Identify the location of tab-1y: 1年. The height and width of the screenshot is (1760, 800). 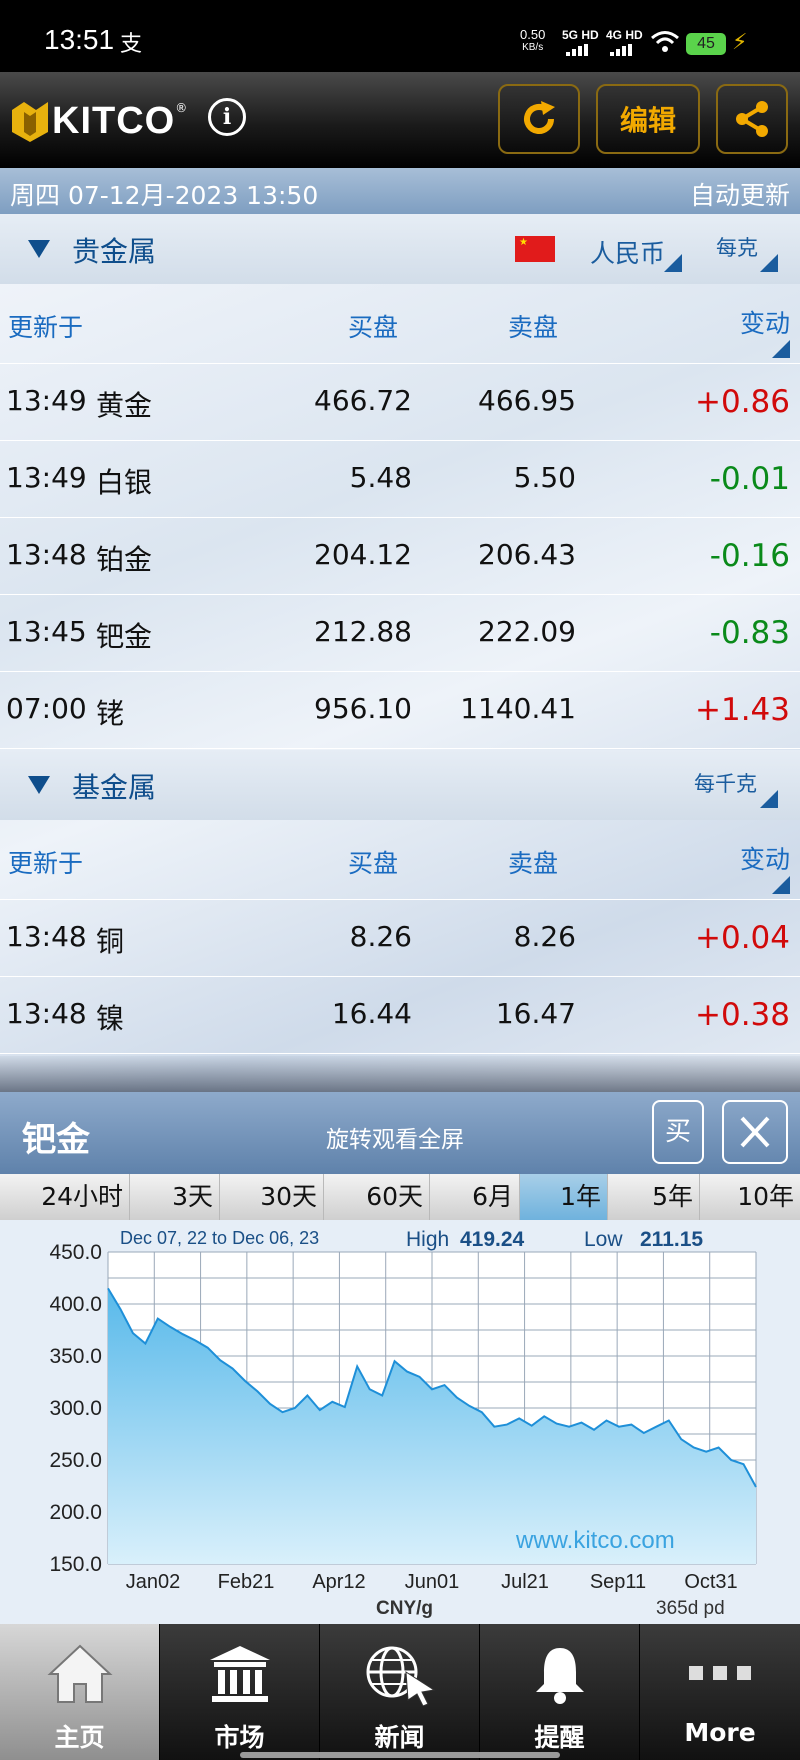
(564, 1197).